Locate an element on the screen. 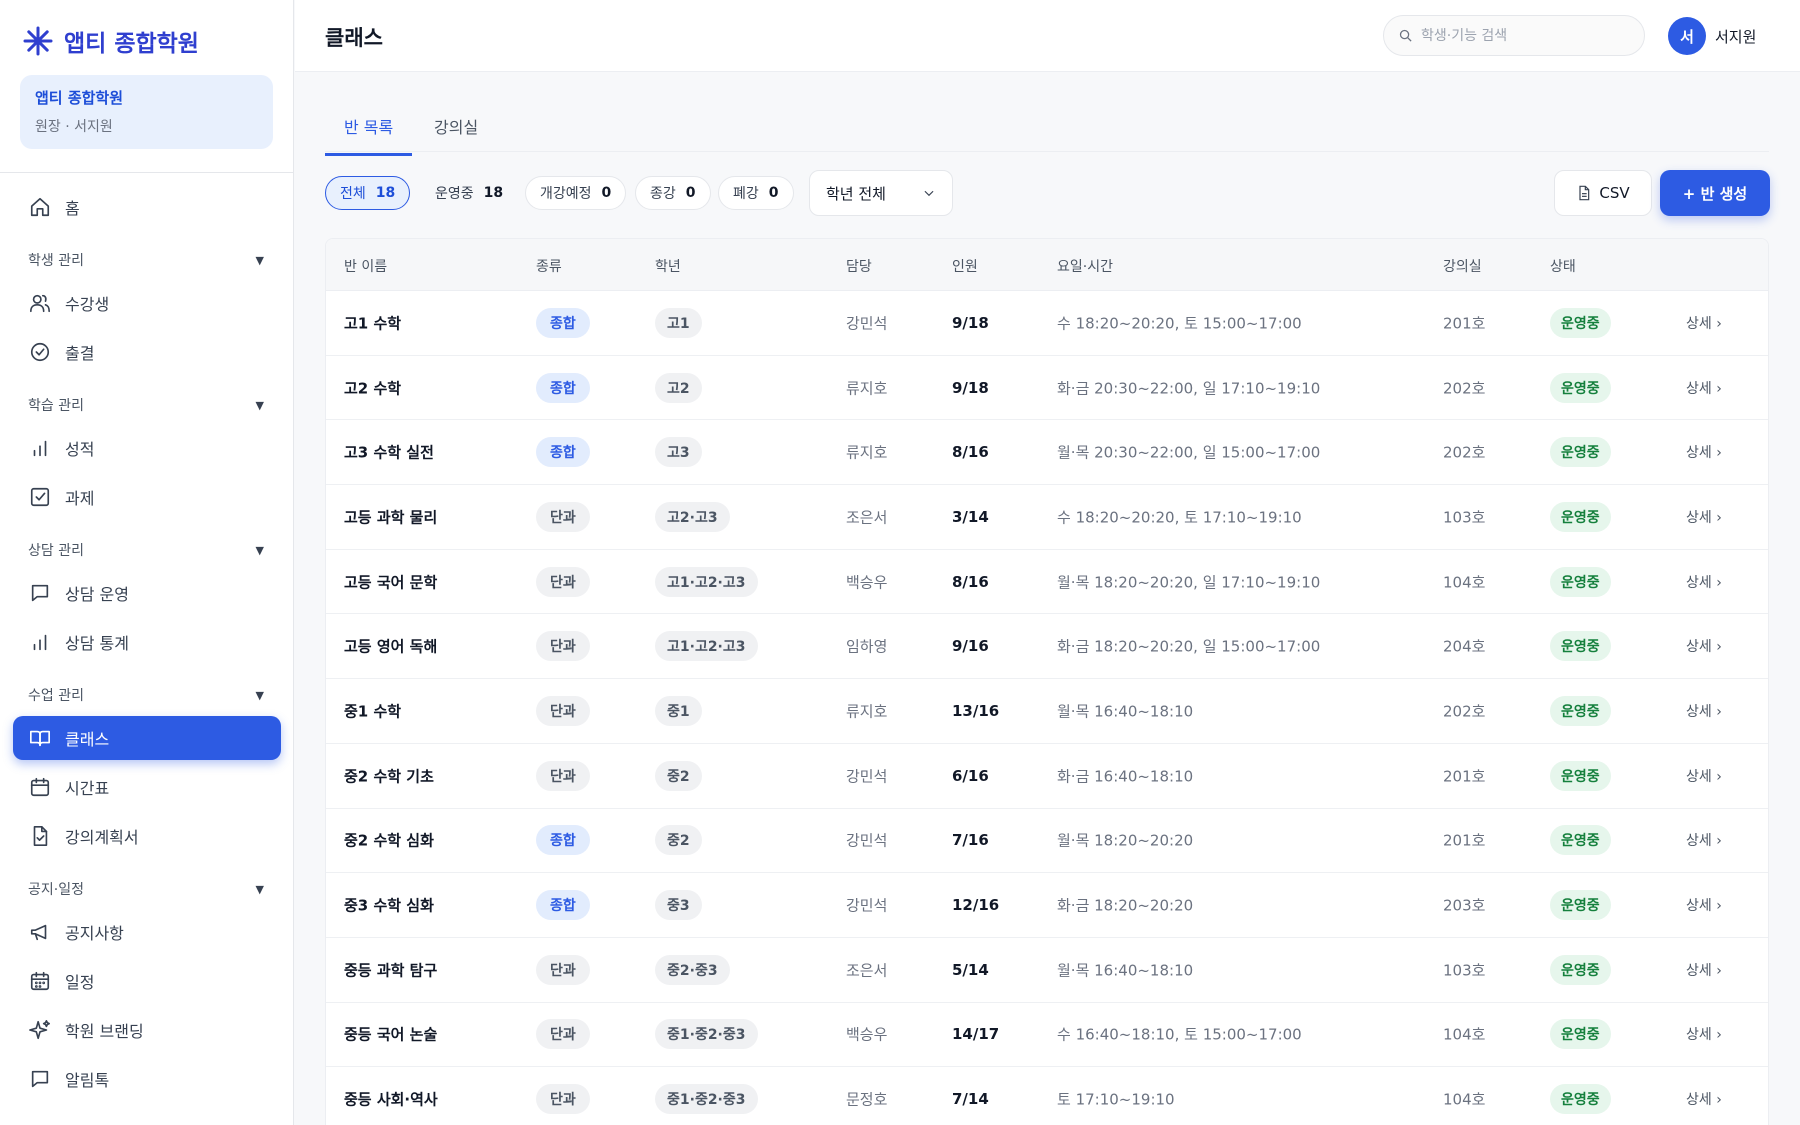 This screenshot has height=1125, width=1800. csv-export-button: CSV is located at coordinates (1603, 193).